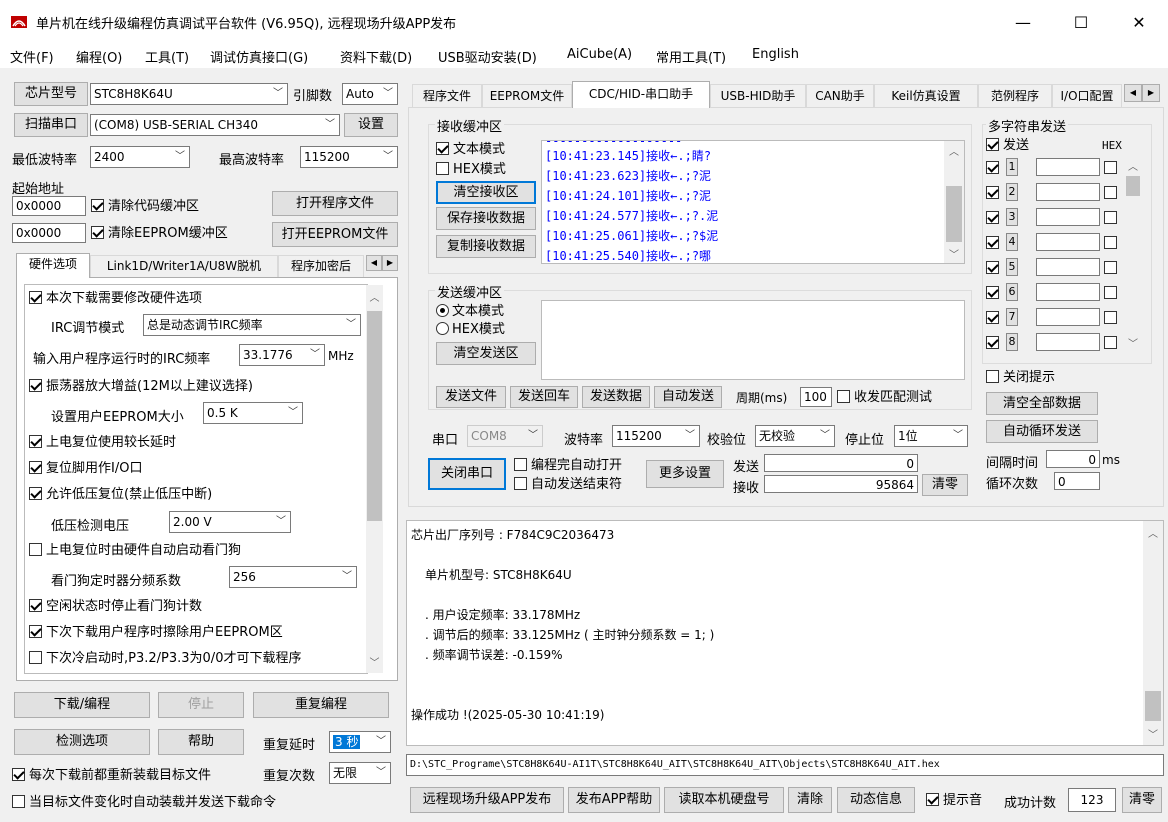 This screenshot has height=822, width=1168. Describe the element at coordinates (487, 56) in the screenshot. I see `menu-usb-driver: USB驱动安装(D)` at that location.